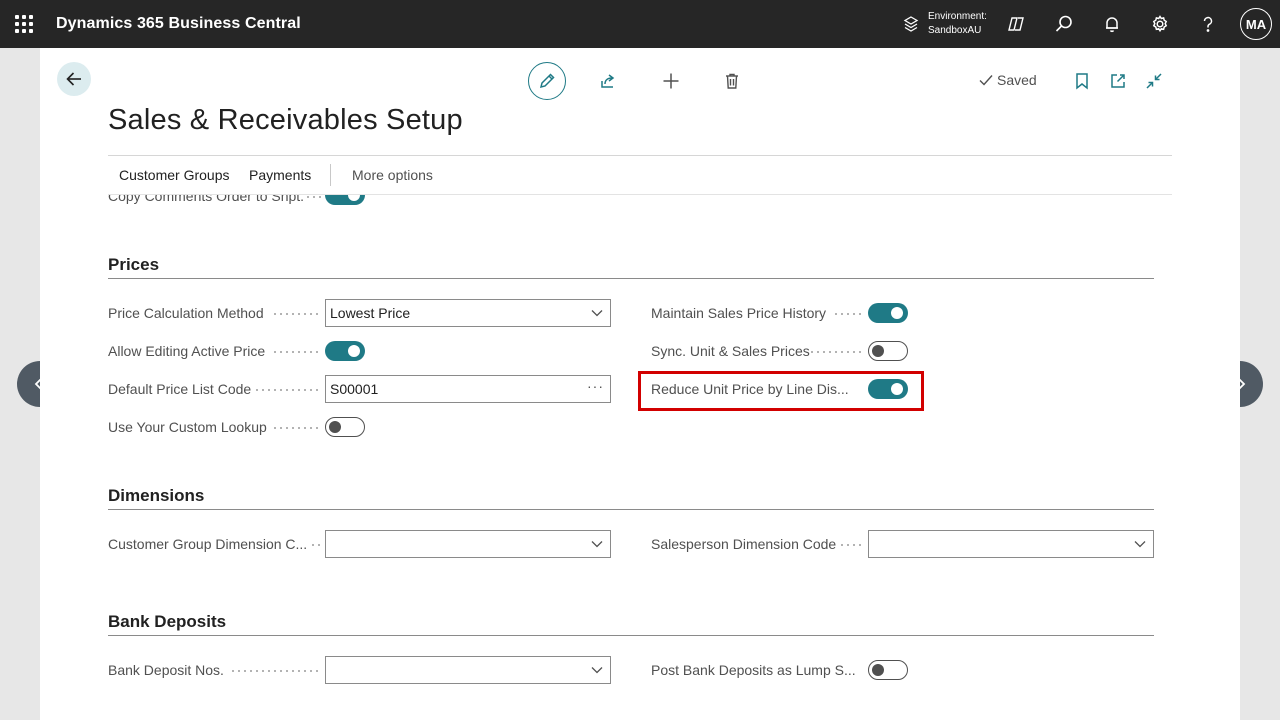 Image resolution: width=1280 pixels, height=720 pixels. What do you see at coordinates (186, 313) in the screenshot?
I see `price-calculation-method-label: Price Calculation Method` at bounding box center [186, 313].